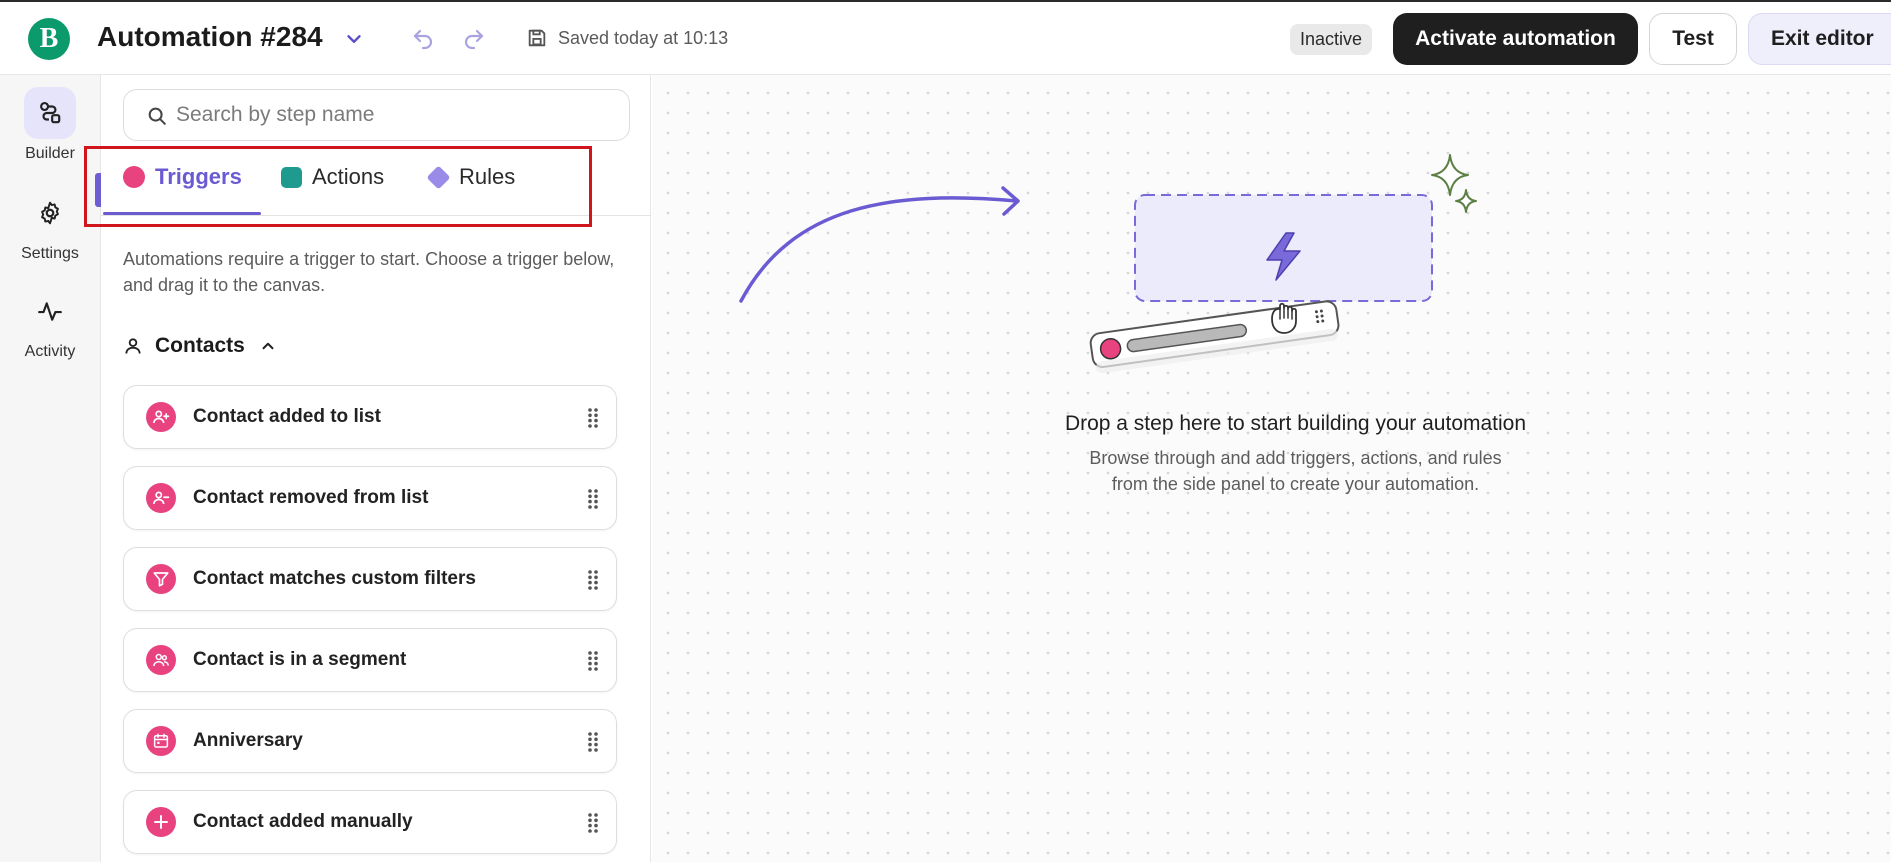  I want to click on rail-item-label: Settings, so click(50, 253).